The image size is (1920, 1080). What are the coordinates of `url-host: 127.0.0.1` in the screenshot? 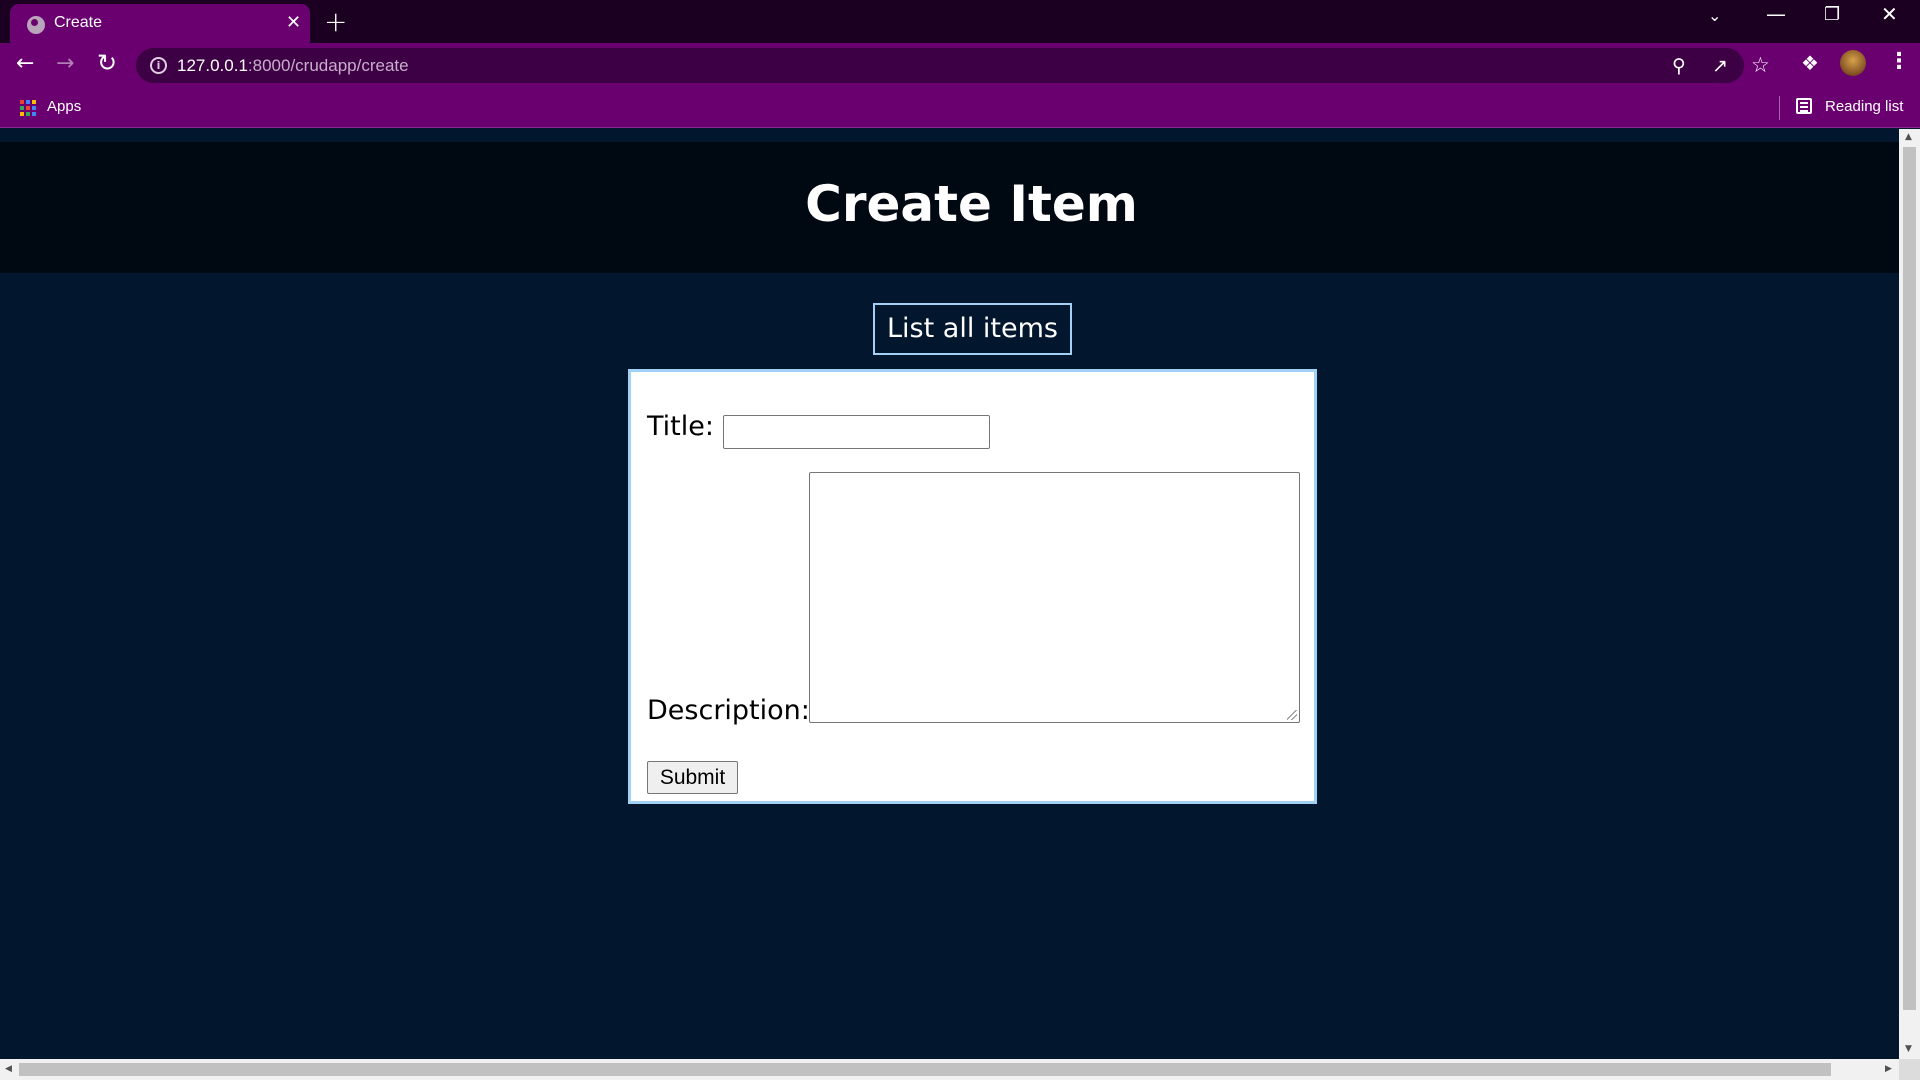 It's located at (212, 65).